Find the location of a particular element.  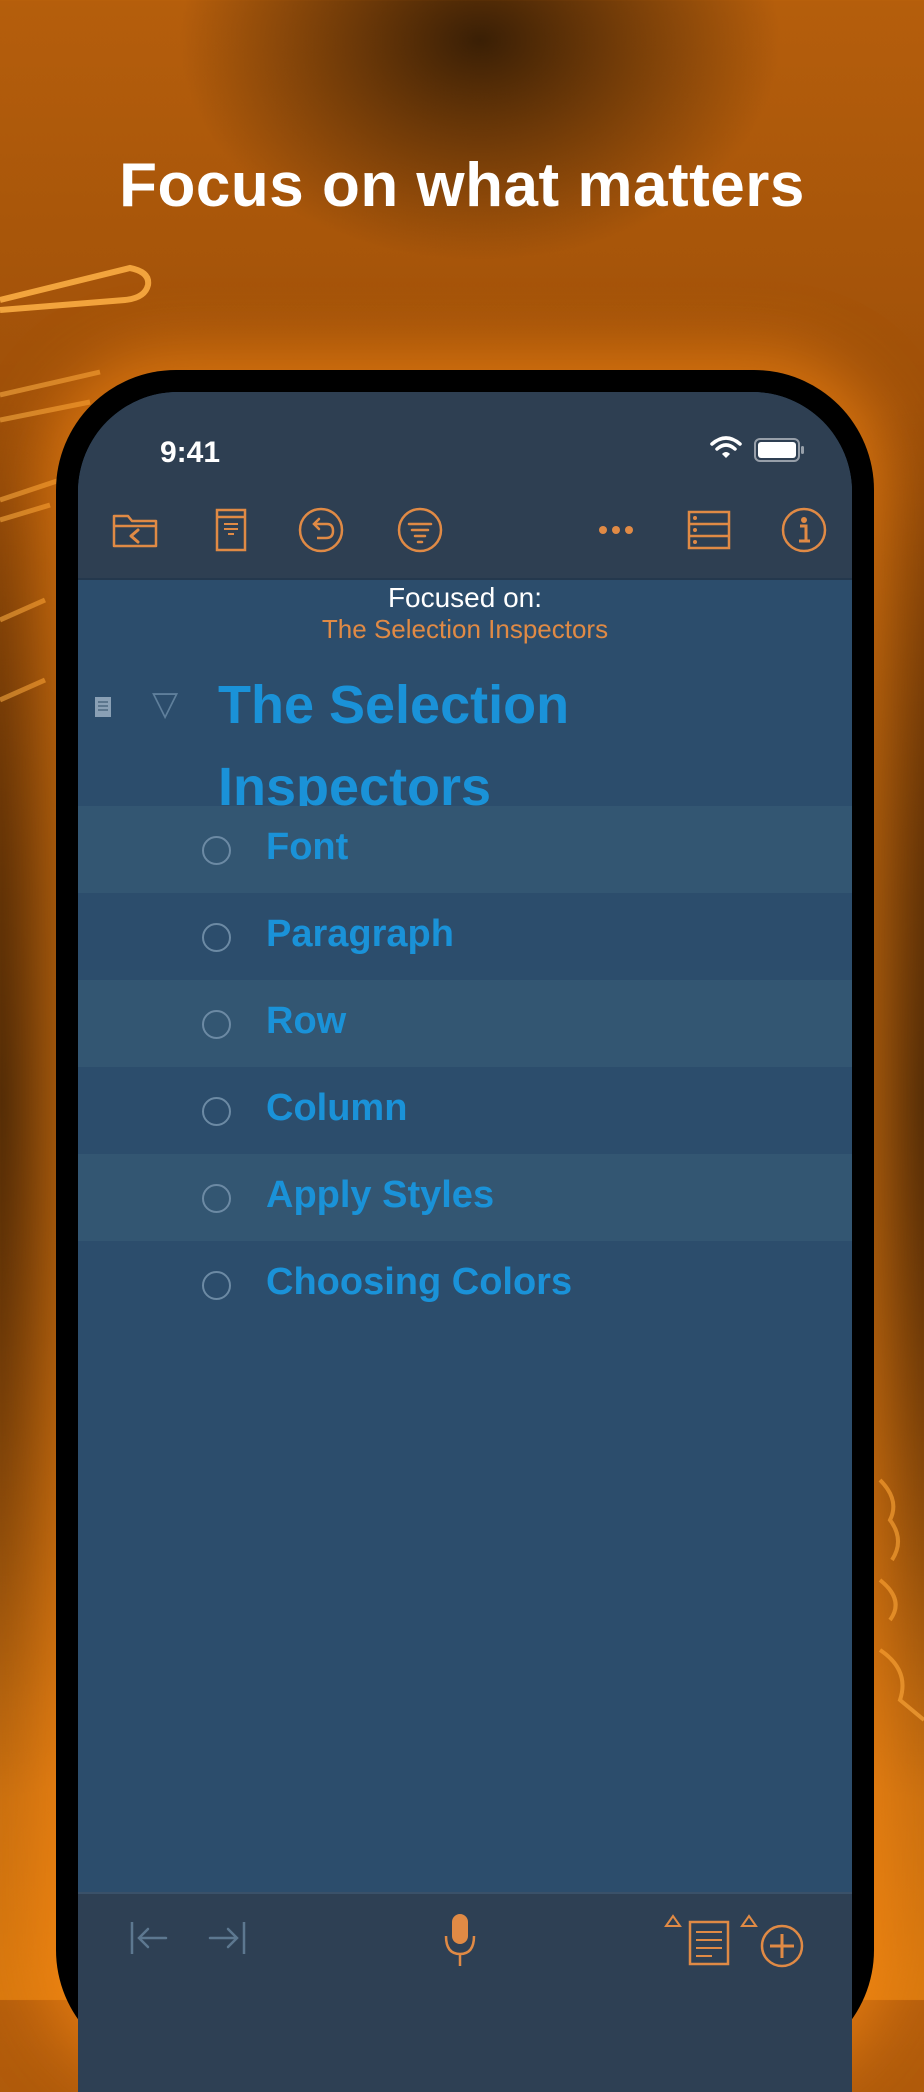

row-label: Row is located at coordinates (306, 1021).